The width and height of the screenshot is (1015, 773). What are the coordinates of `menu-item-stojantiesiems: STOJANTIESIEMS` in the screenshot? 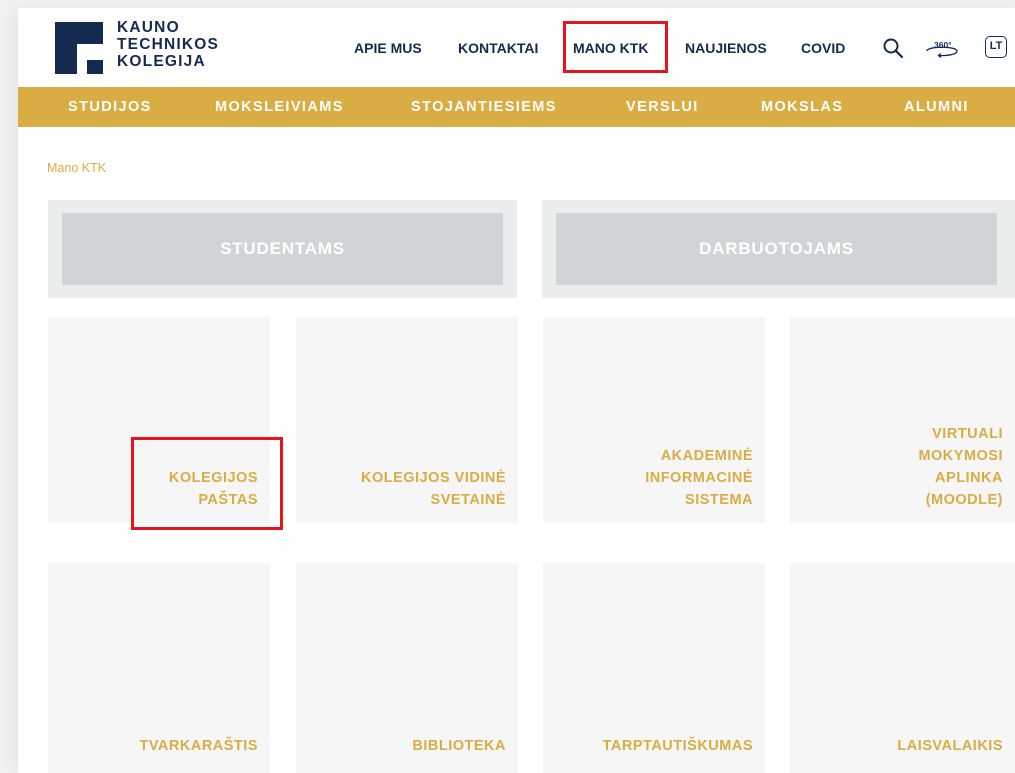 It's located at (484, 107).